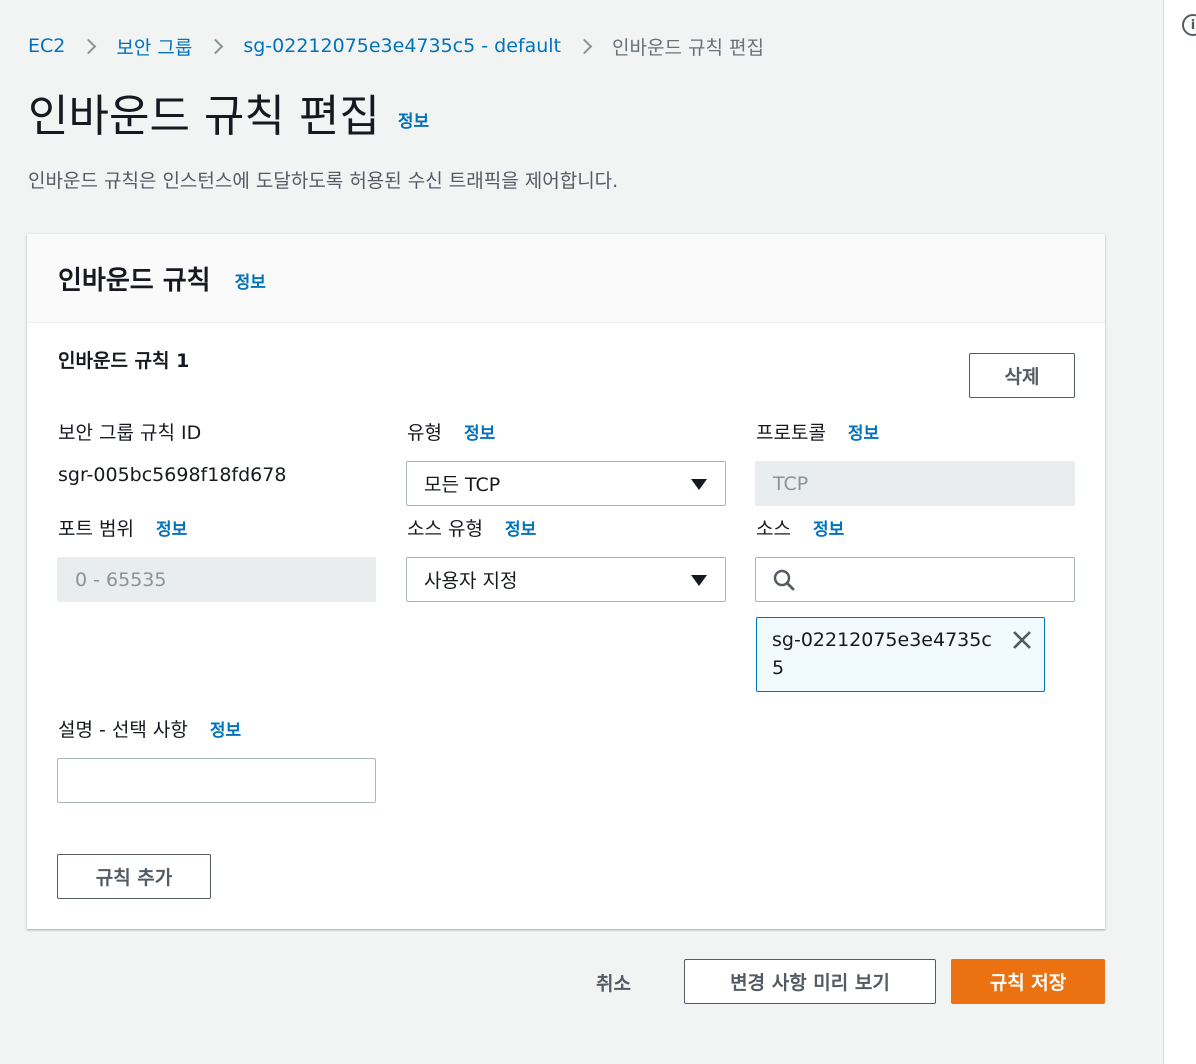  Describe the element at coordinates (1022, 640) in the screenshot. I see `close-icon` at that location.